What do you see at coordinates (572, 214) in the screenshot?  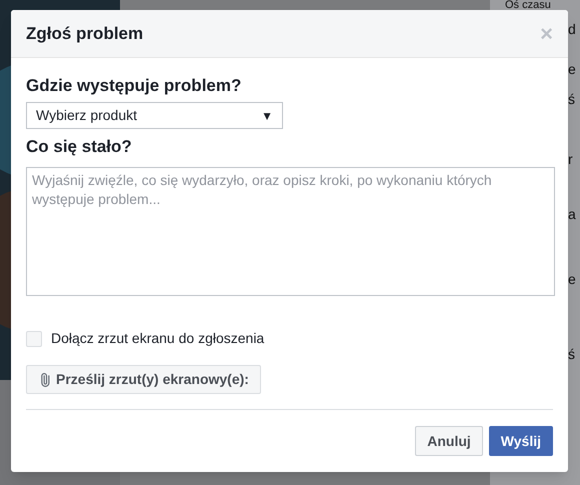 I see `menu-text: a` at bounding box center [572, 214].